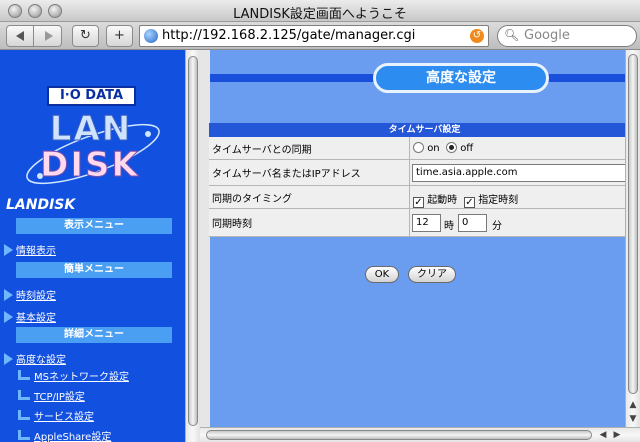 Image resolution: width=640 pixels, height=442 pixels. I want to click on logo-text-disk: DISK, so click(90, 165).